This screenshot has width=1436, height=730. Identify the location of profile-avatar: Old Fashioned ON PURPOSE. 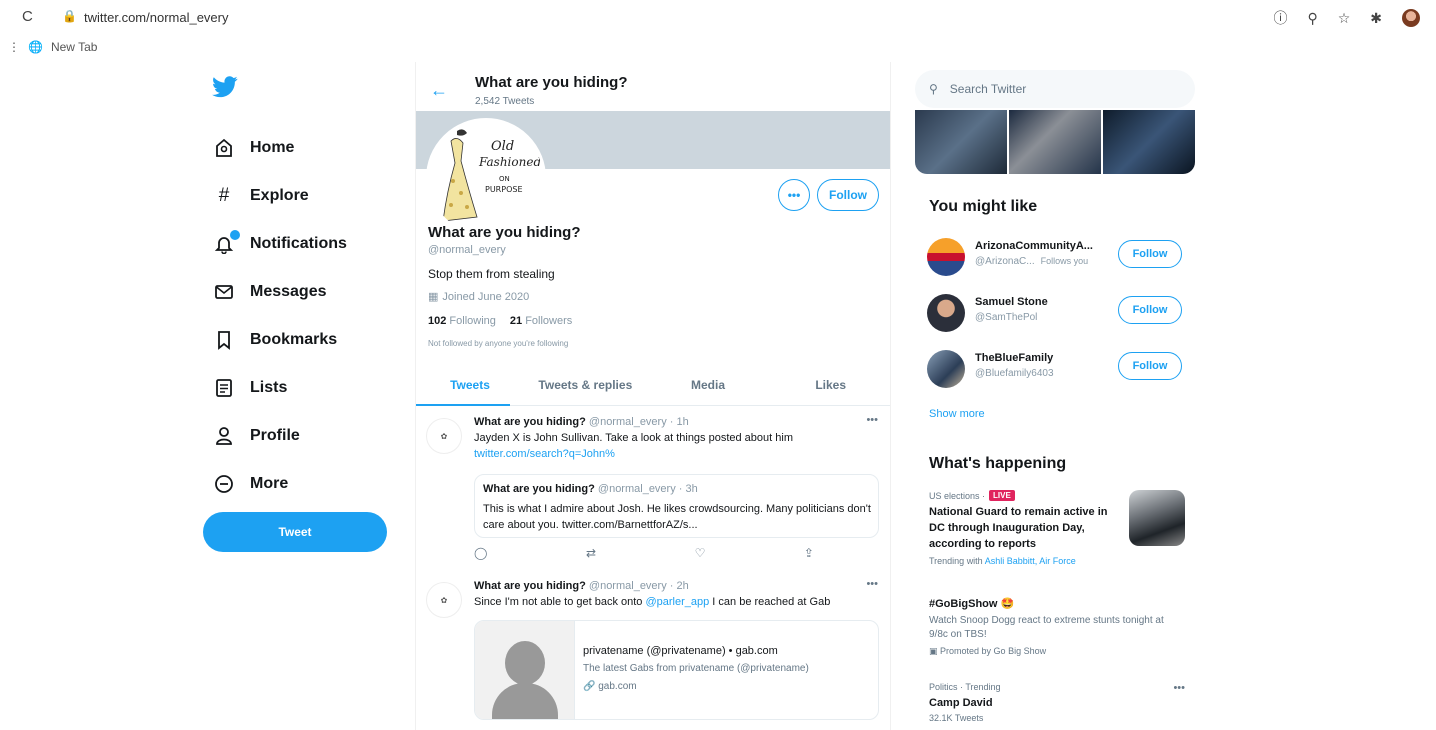
(486, 178).